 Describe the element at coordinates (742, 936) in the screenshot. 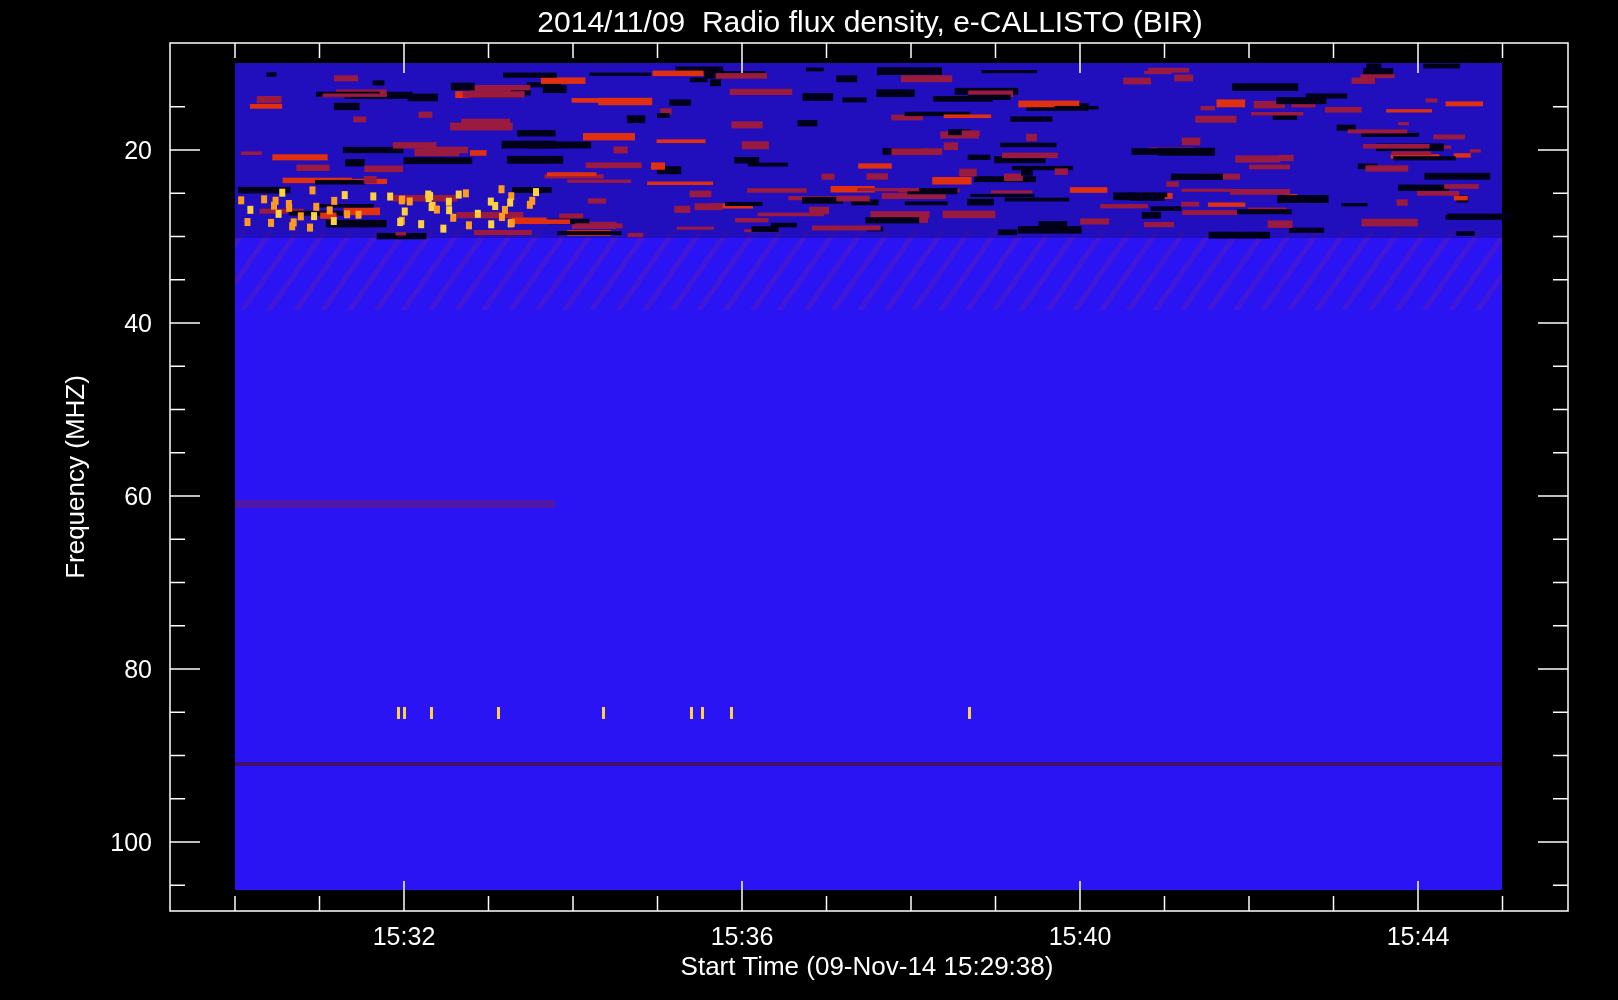

I see `axis-tick-label: 15:36` at that location.